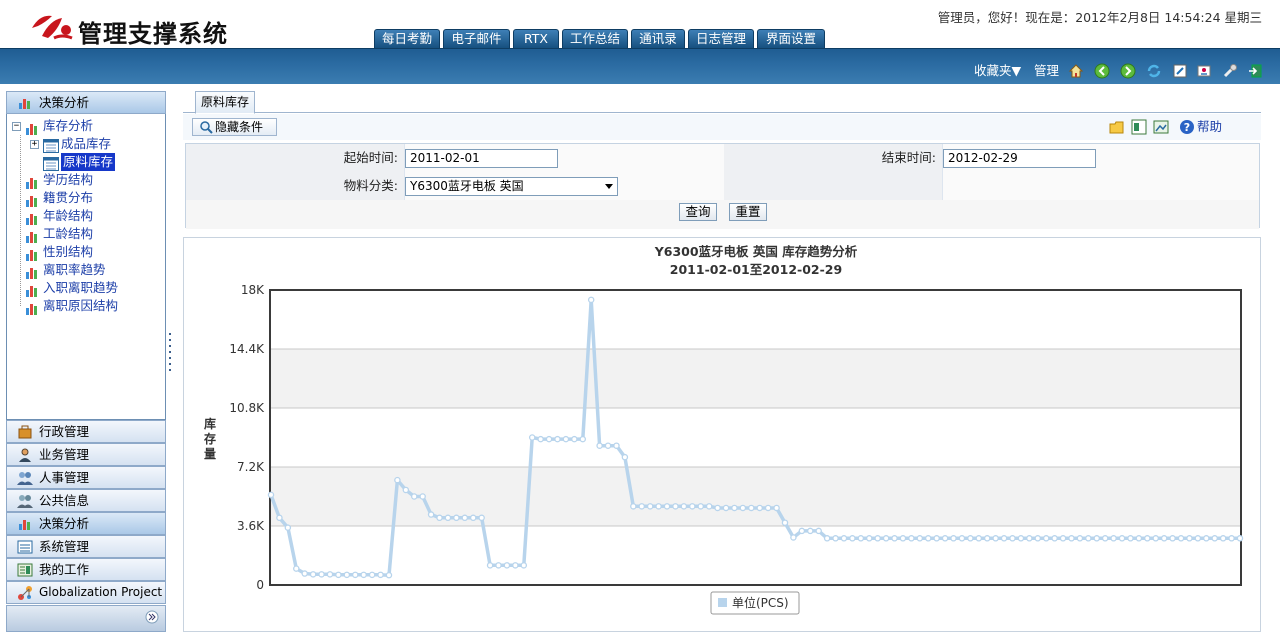 The height and width of the screenshot is (639, 1280). What do you see at coordinates (260, 585) in the screenshot?
I see `y-tick-label: 0` at bounding box center [260, 585].